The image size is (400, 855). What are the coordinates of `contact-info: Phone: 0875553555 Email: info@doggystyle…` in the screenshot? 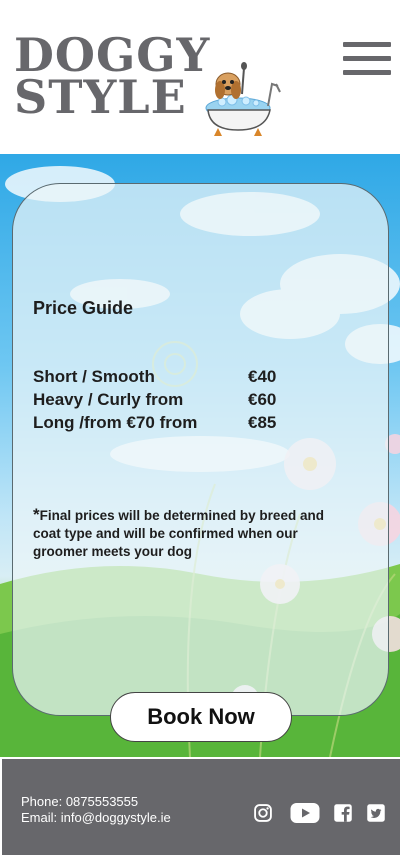 It's located at (96, 810).